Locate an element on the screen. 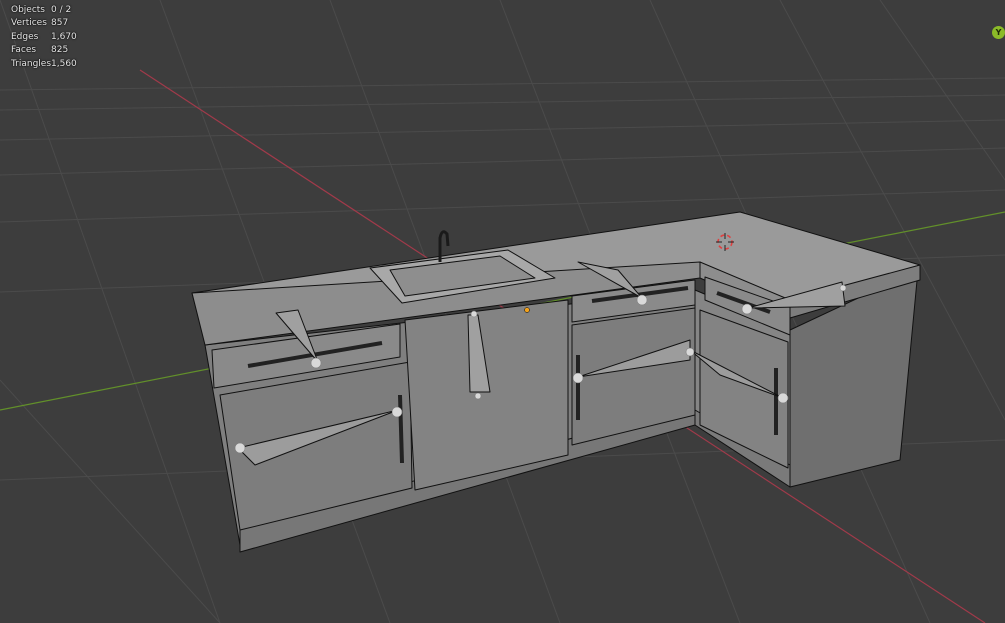 This screenshot has height=623, width=1005. stat-label: Faces is located at coordinates (24, 50).